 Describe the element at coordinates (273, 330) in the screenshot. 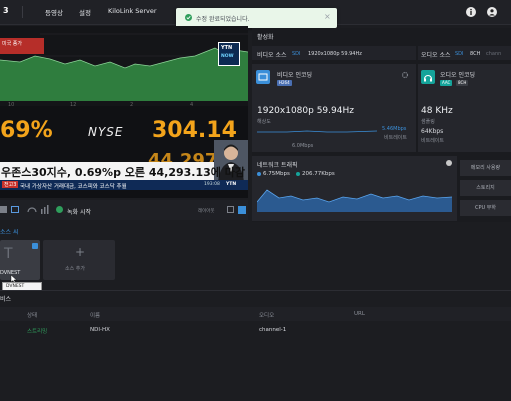

I see `row-audio: channel-1` at that location.